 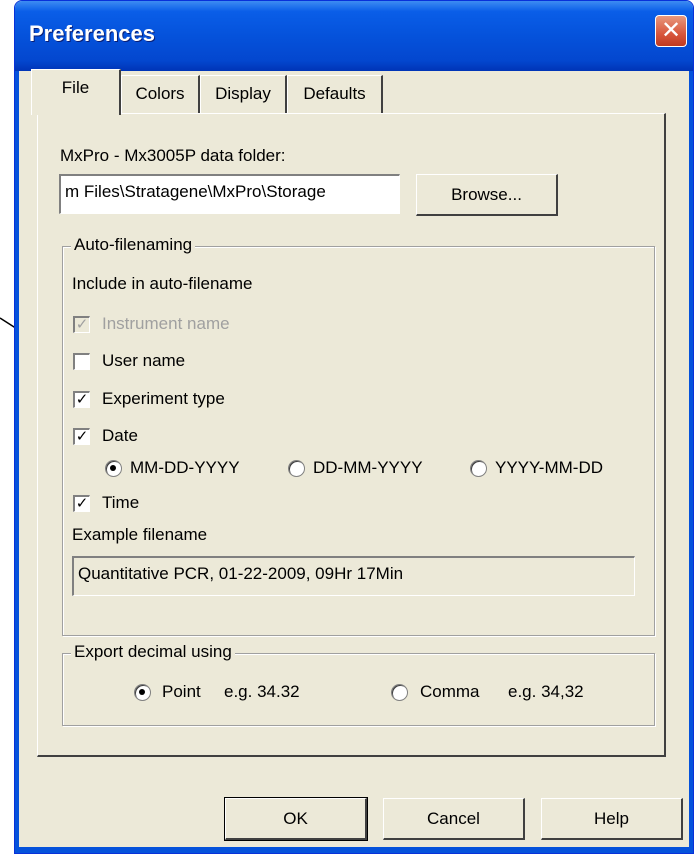 I want to click on window-frame-bottom, so click(x=354, y=850).